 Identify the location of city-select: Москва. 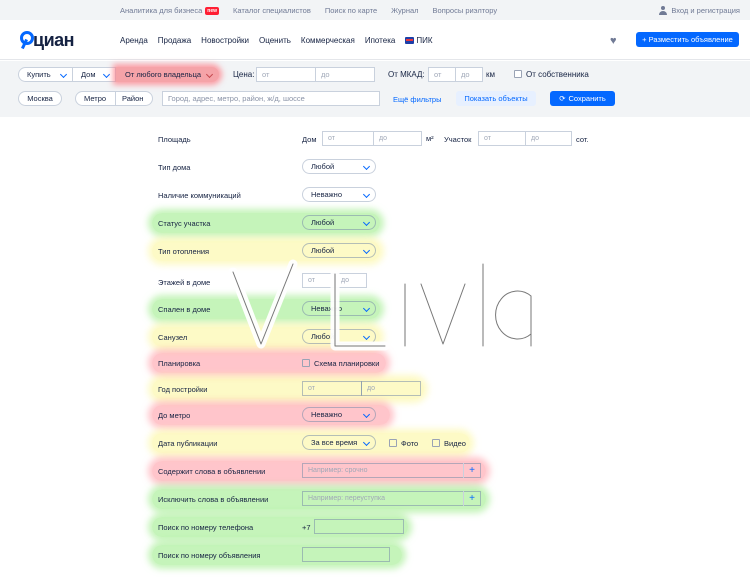
(40, 98).